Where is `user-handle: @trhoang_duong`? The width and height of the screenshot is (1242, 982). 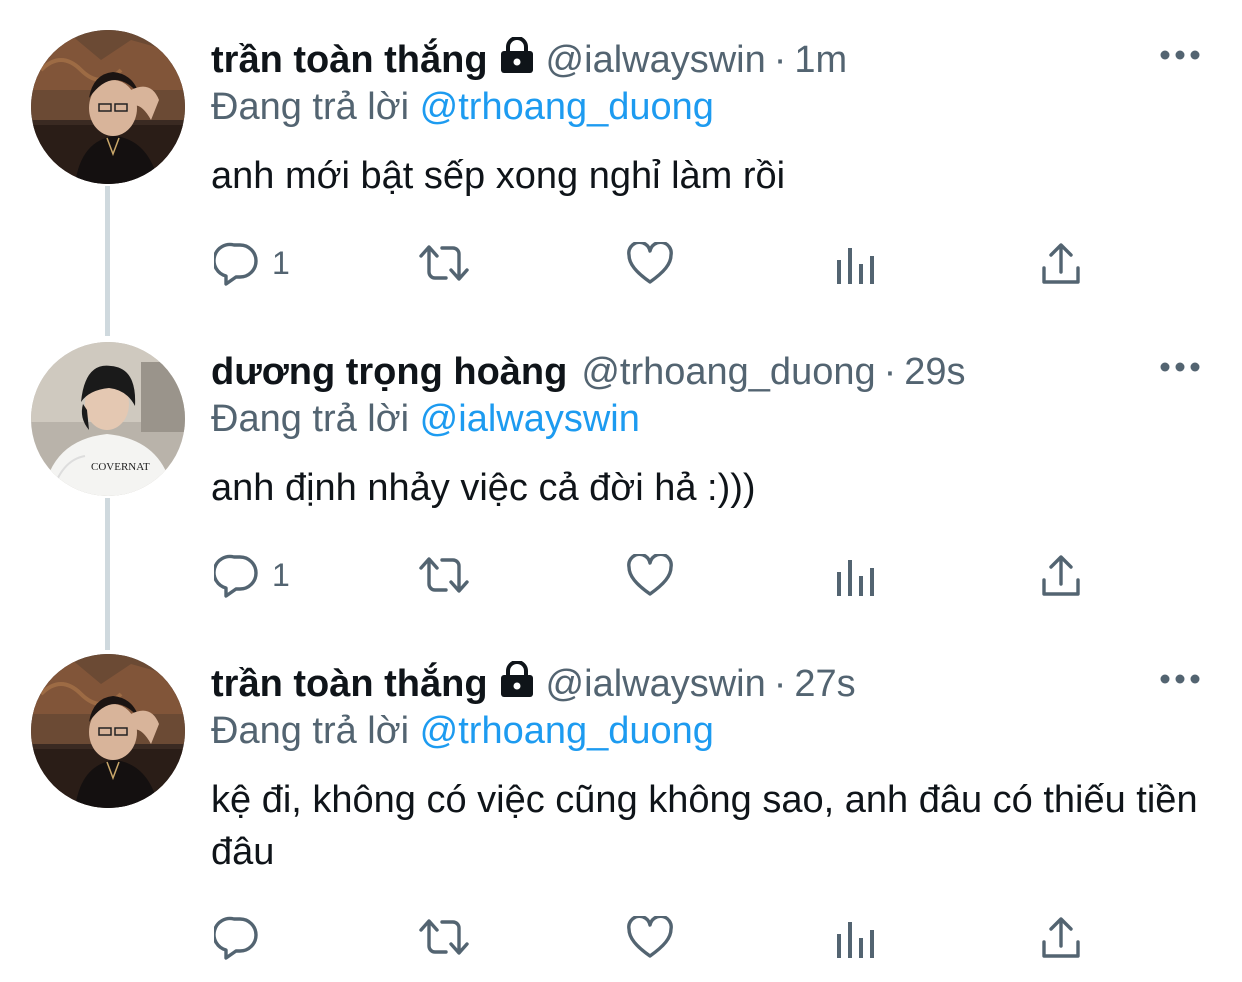 user-handle: @trhoang_duong is located at coordinates (728, 372).